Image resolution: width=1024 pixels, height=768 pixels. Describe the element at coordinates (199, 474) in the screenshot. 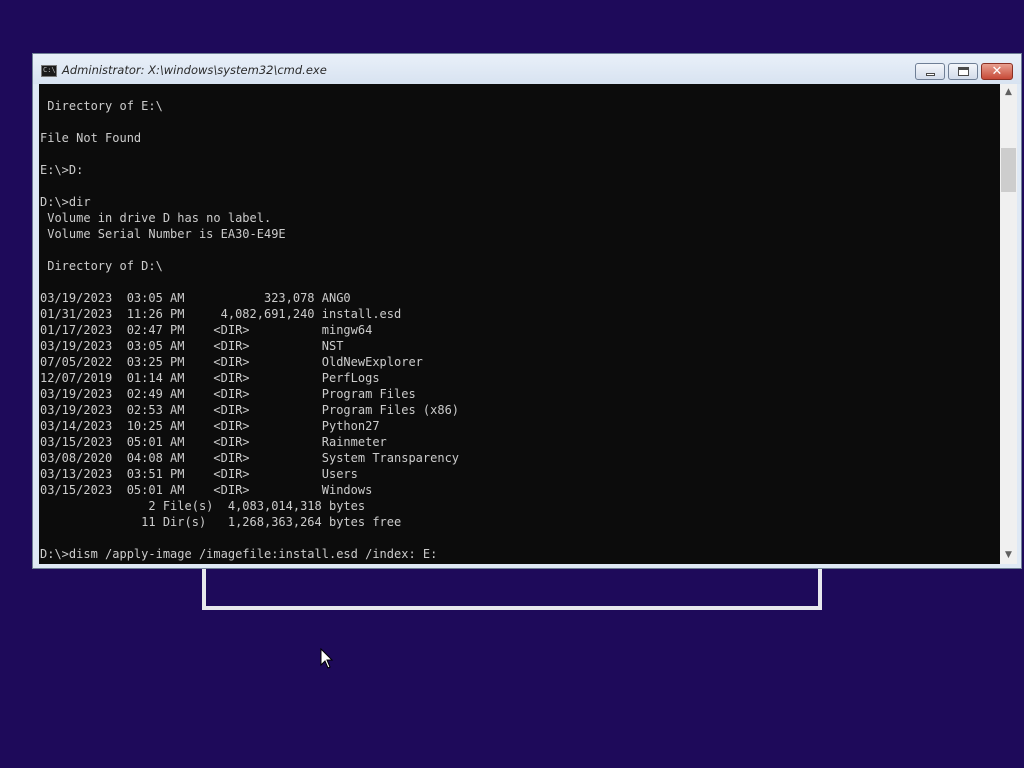

I see `console-line: 03/13/2023 03:51 PM <DIR> Users` at that location.